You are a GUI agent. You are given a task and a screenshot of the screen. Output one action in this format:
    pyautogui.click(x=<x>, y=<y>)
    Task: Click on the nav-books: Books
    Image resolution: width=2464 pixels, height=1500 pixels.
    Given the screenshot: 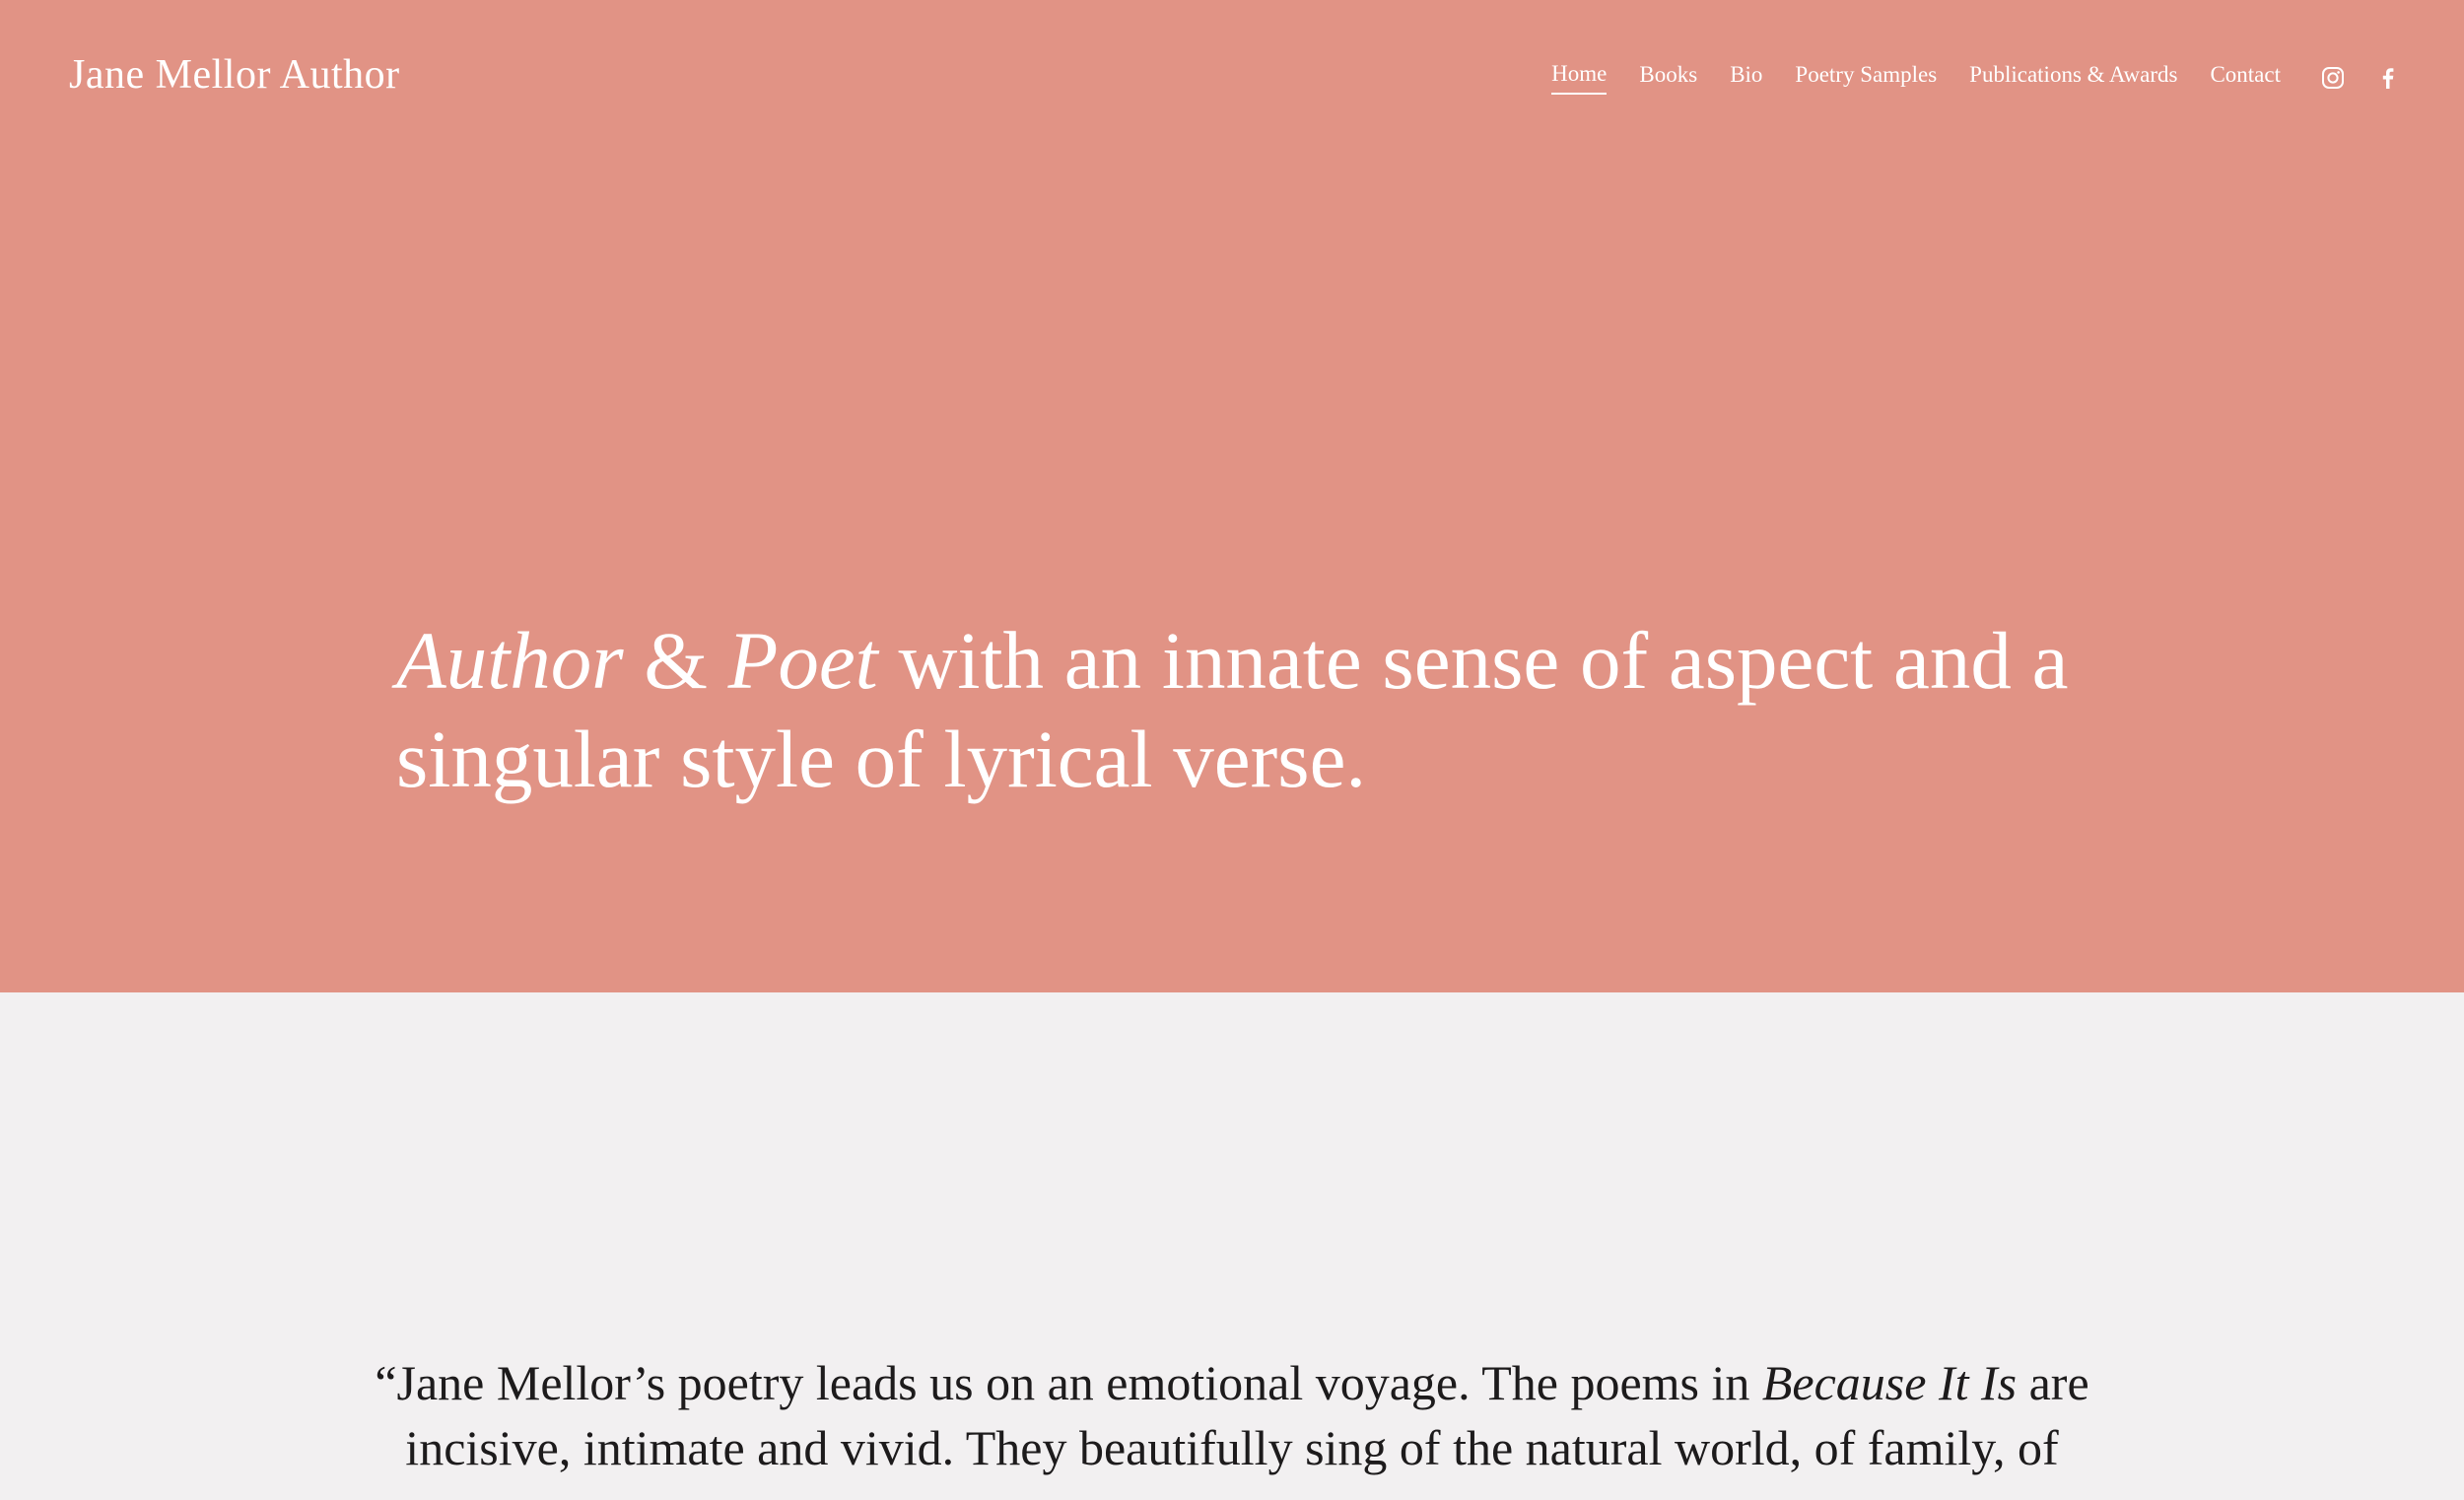 What is the action you would take?
    pyautogui.click(x=1668, y=78)
    